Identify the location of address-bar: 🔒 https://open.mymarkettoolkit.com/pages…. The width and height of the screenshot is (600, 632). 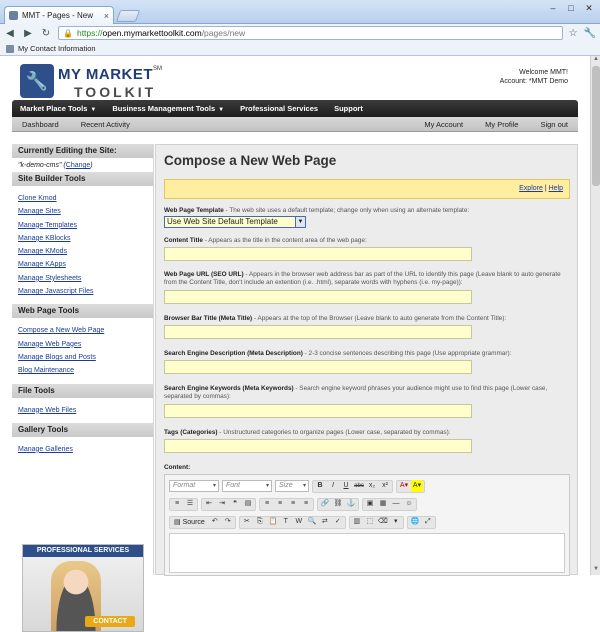
(310, 33).